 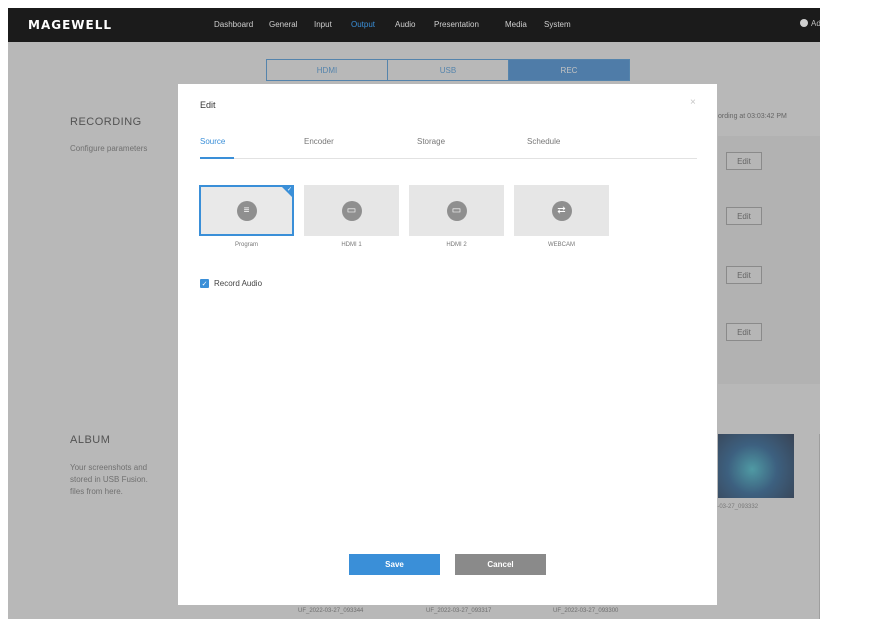 What do you see at coordinates (289, 190) in the screenshot?
I see `checkmark-icon: ✓` at bounding box center [289, 190].